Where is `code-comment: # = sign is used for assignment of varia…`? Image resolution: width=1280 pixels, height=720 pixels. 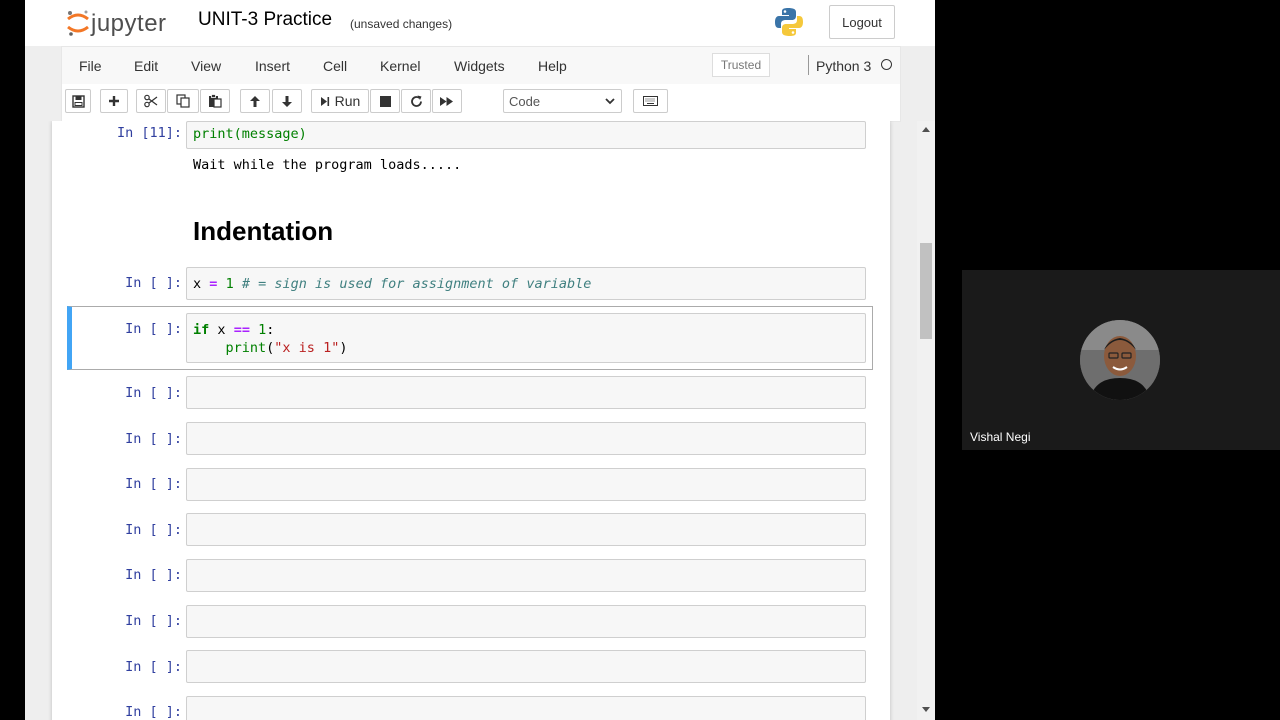 code-comment: # = sign is used for assignment of varia… is located at coordinates (416, 284).